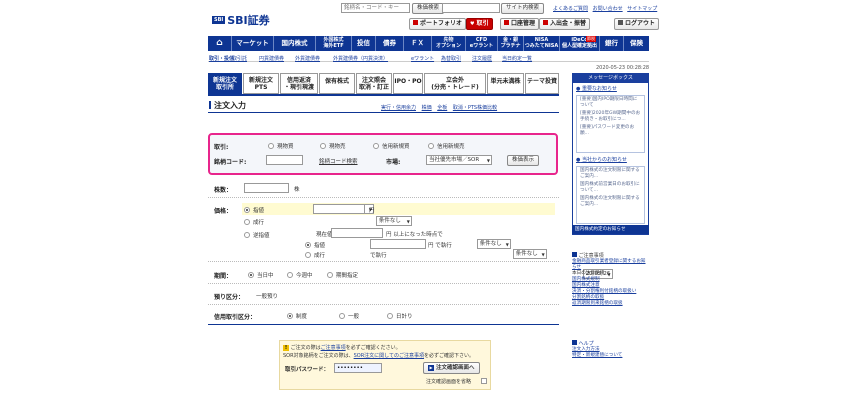  Describe the element at coordinates (442, 108) in the screenshot. I see `full-board-link: 全板` at that location.